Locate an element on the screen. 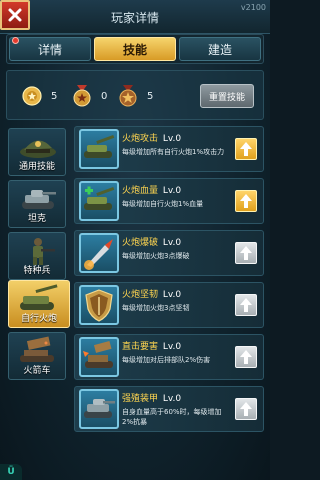  artillery-attack-icon is located at coordinates (99, 146).